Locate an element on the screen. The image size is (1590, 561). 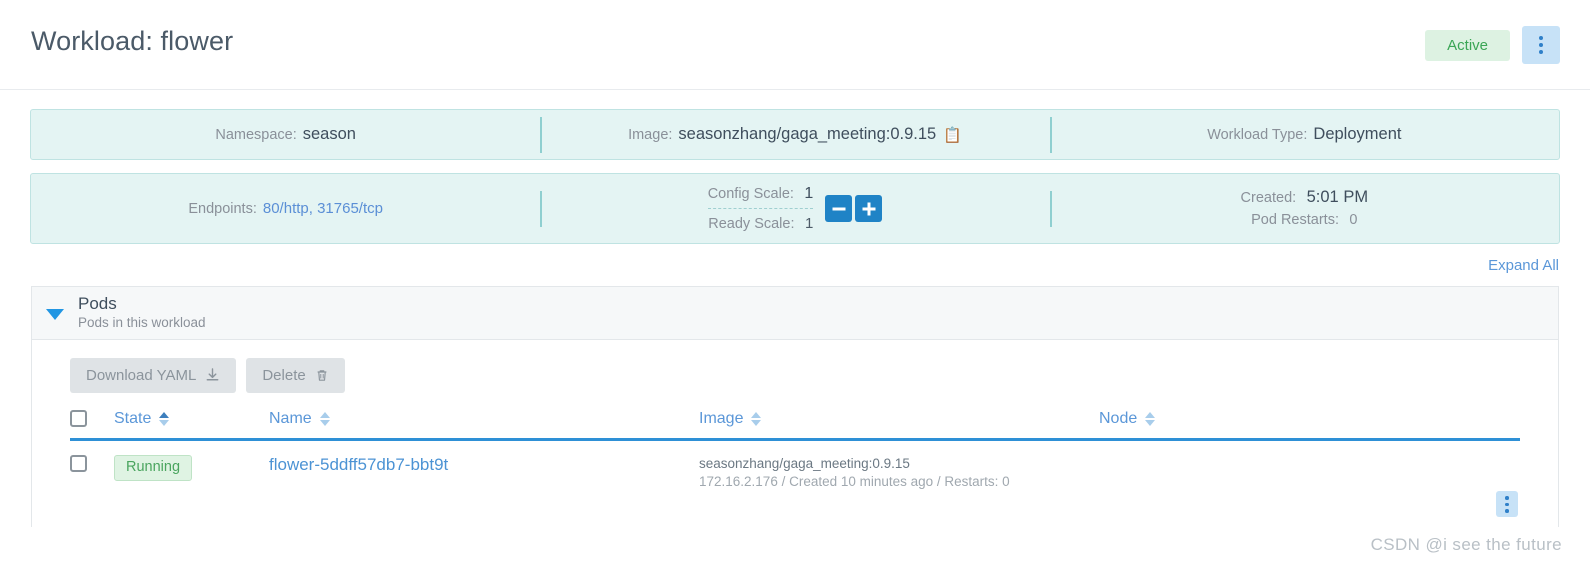
delete-label: Delete is located at coordinates (284, 375).